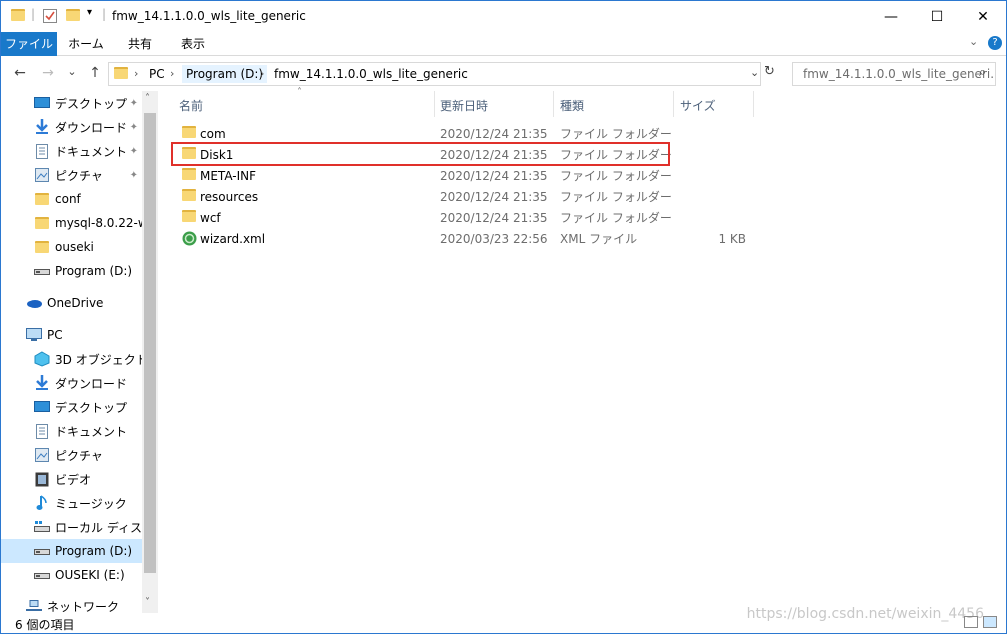 The width and height of the screenshot is (1007, 634). Describe the element at coordinates (140, 44) in the screenshot. I see `tab-share: 共有` at that location.